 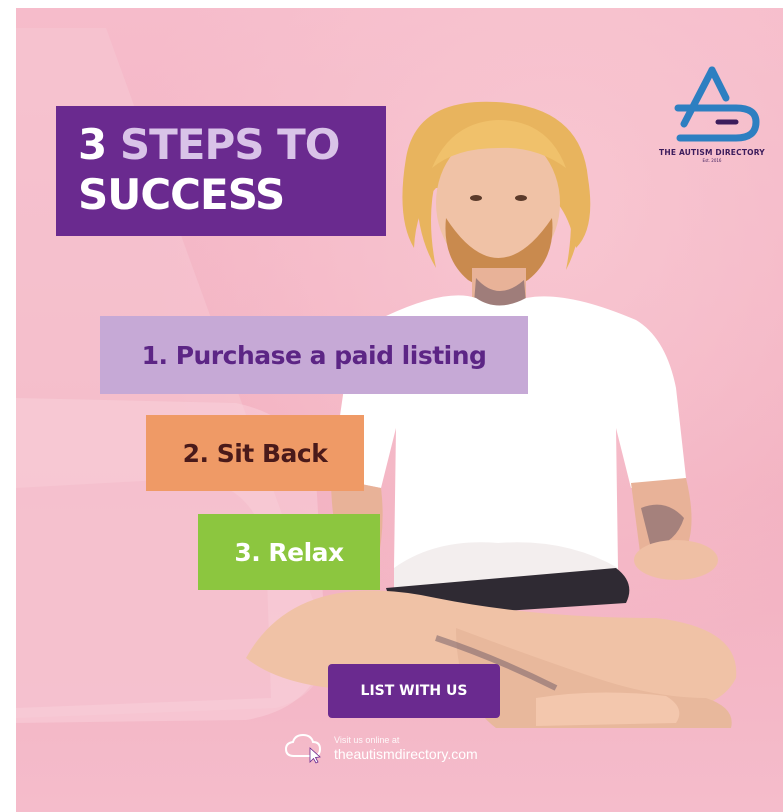 I want to click on visit-label: Visit us online at, so click(x=367, y=739).